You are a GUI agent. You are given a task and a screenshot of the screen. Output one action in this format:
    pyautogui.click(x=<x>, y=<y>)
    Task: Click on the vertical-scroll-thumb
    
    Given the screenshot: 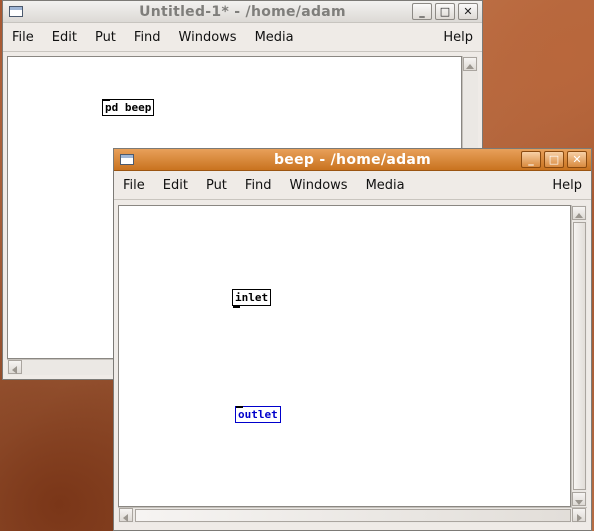 What is the action you would take?
    pyautogui.click(x=579, y=356)
    